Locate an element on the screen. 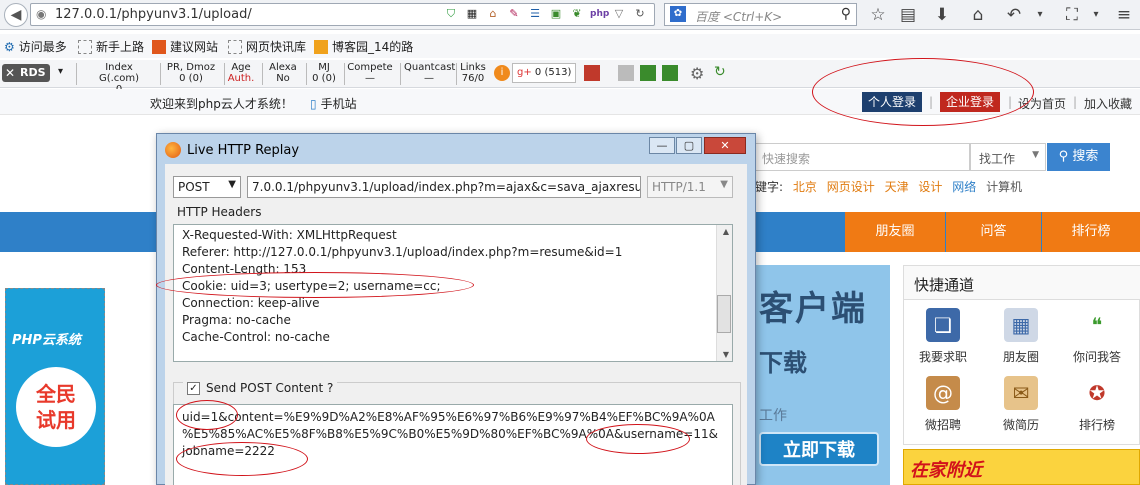 The width and height of the screenshot is (1140, 485). site-search-button: ⚲ 搜索 is located at coordinates (1078, 157).